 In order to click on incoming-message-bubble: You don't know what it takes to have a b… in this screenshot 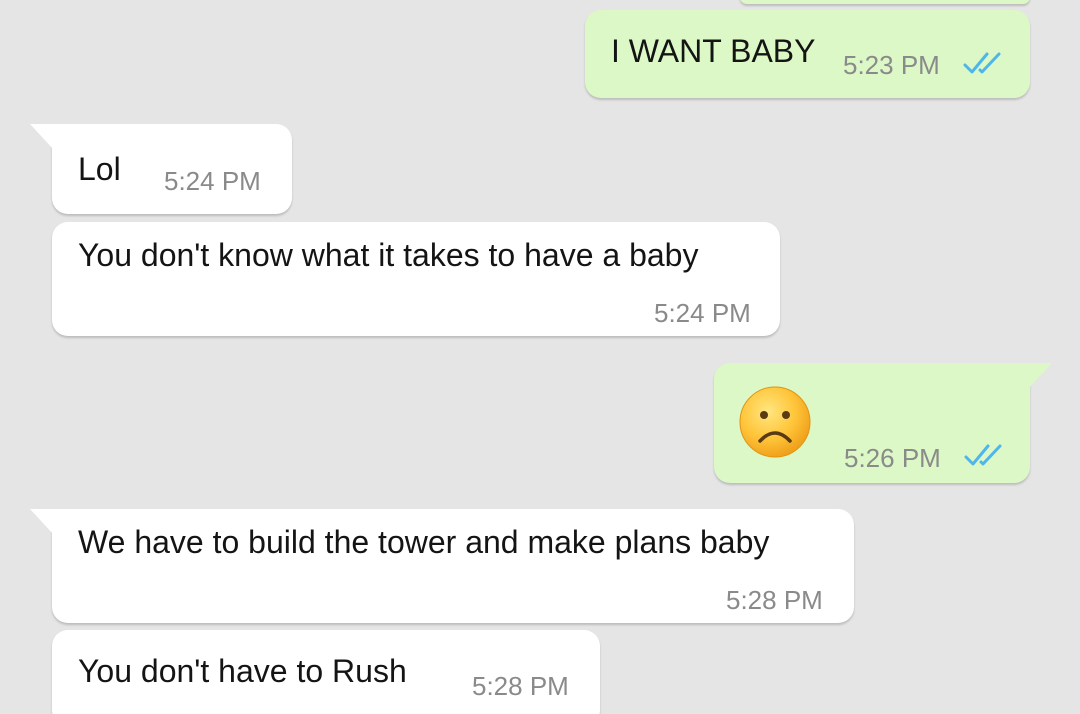, I will do `click(416, 279)`.